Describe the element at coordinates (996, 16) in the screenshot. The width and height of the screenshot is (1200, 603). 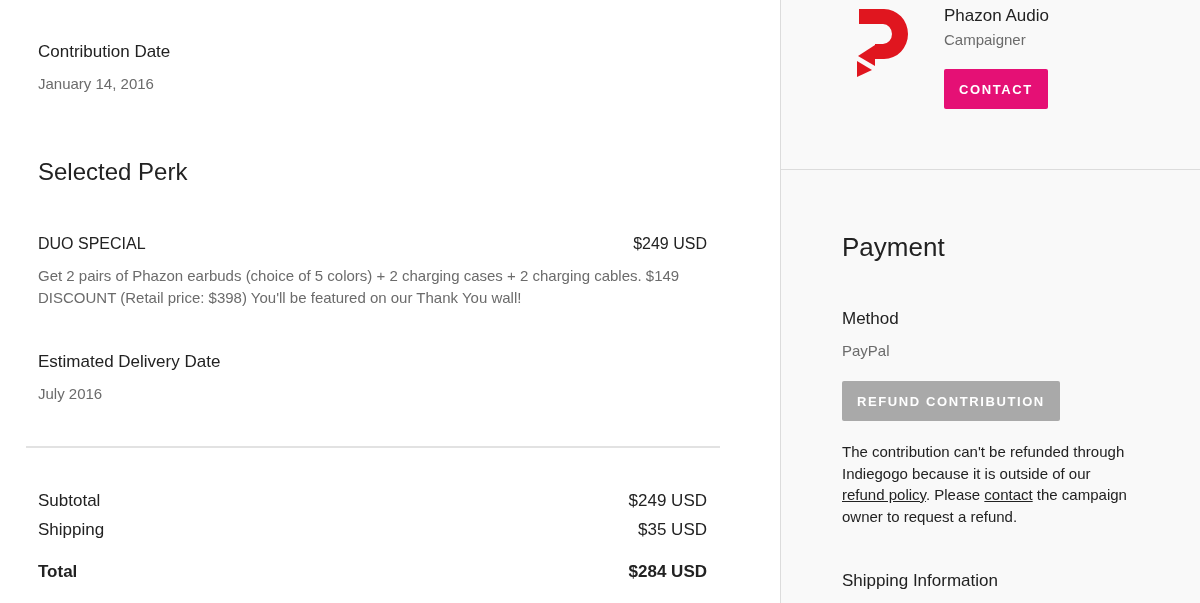
I see `campaigner-name: Phazon Audio` at that location.